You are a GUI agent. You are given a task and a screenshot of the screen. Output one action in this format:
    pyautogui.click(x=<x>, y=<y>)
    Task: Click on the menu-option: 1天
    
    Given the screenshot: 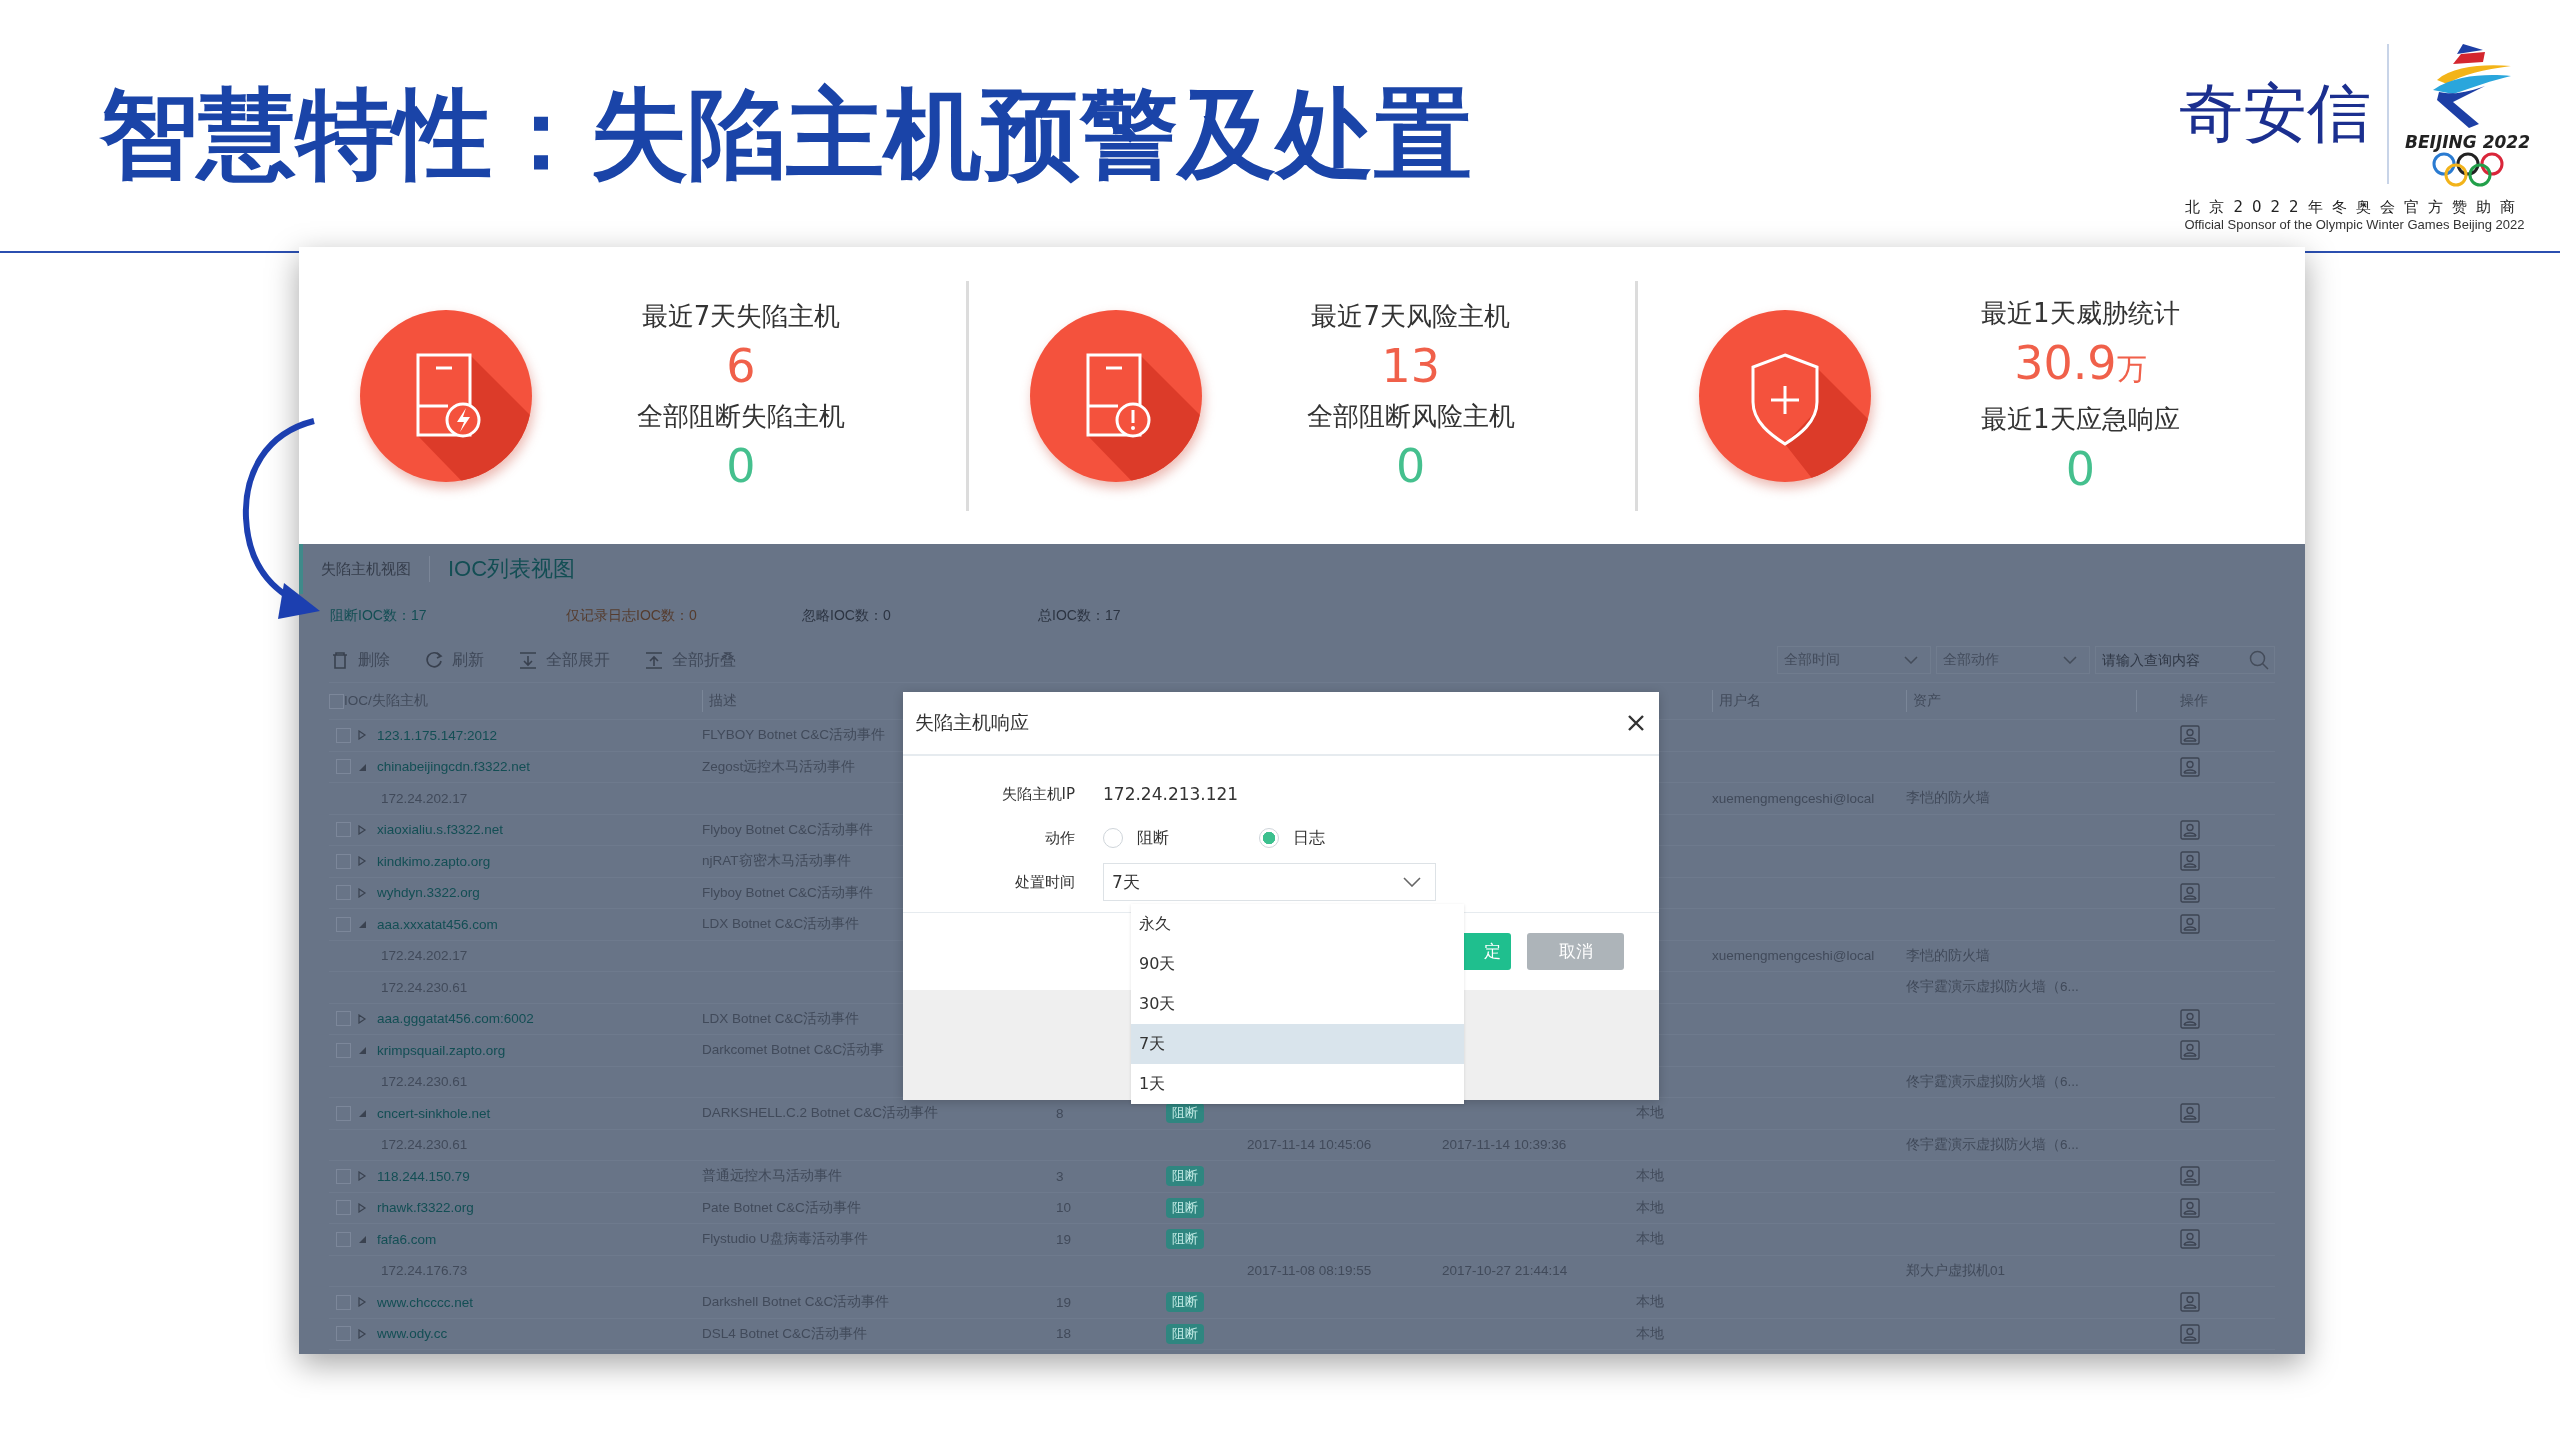 What is the action you would take?
    pyautogui.click(x=1297, y=1084)
    